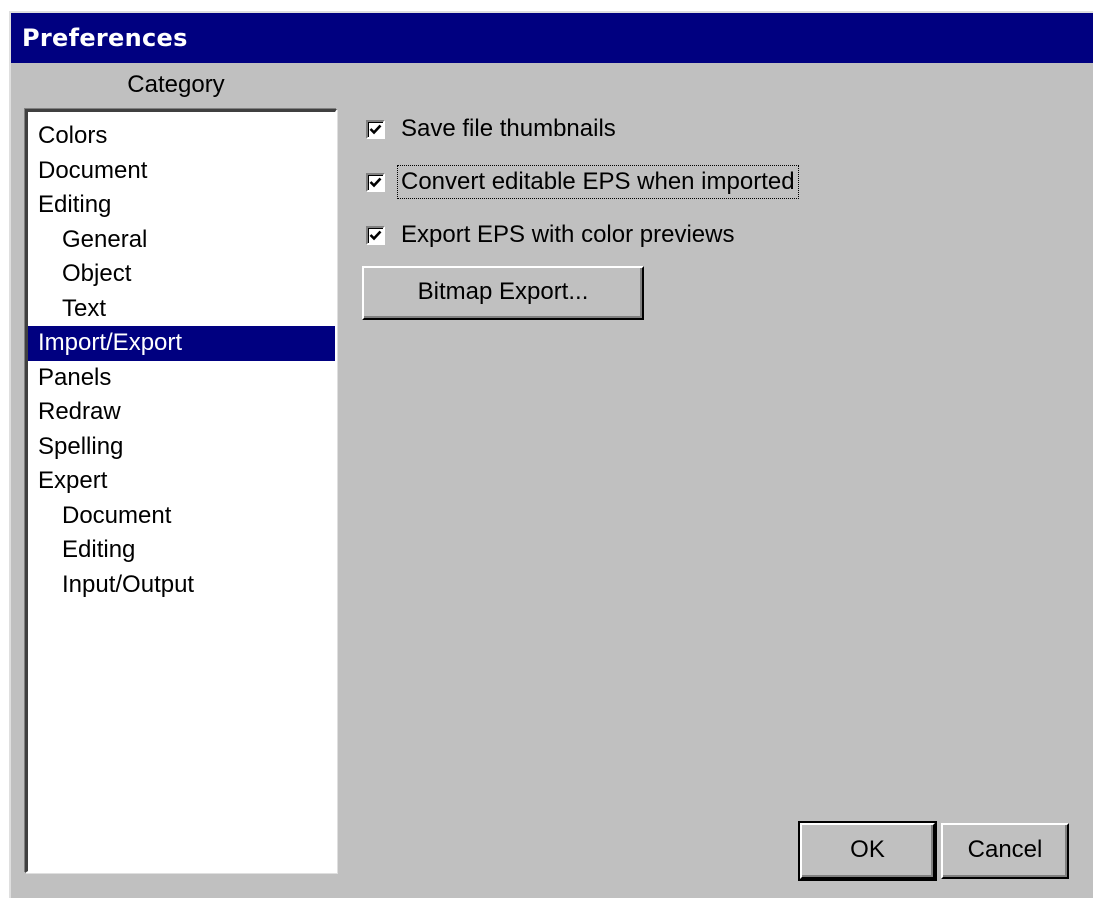 The width and height of the screenshot is (1093, 898). What do you see at coordinates (867, 851) in the screenshot?
I see `ok-button: OK` at bounding box center [867, 851].